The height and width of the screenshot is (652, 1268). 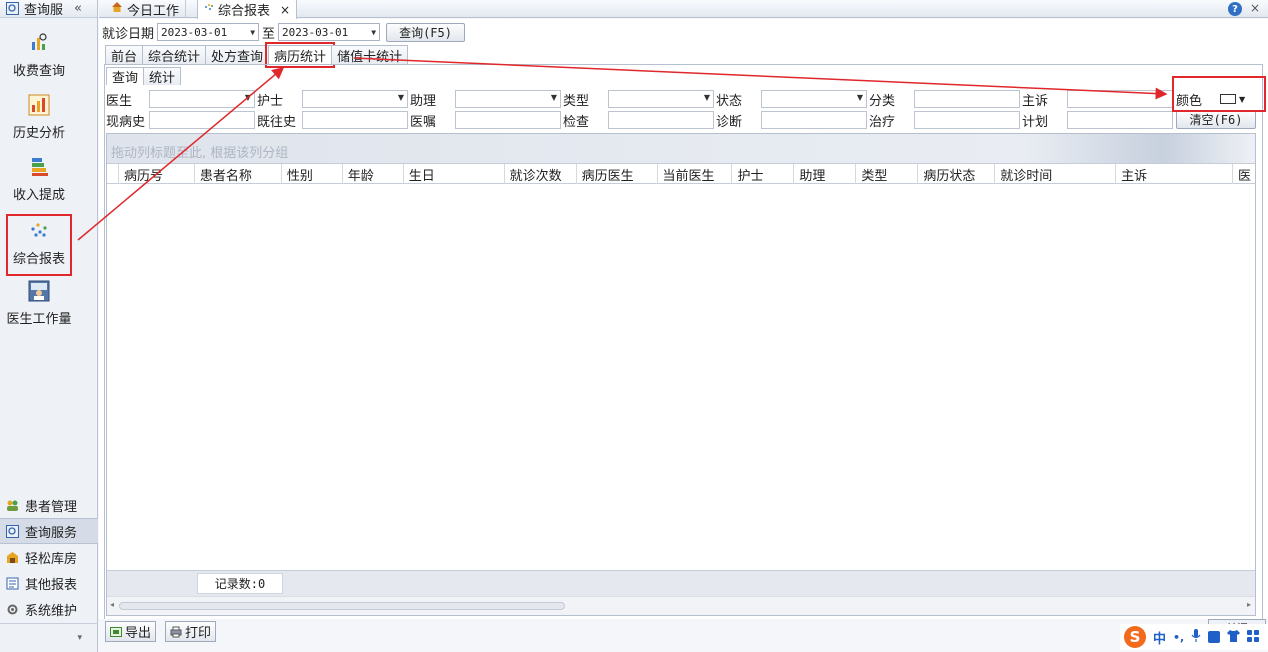 I want to click on tab-today-work: 今日工作, so click(x=146, y=9).